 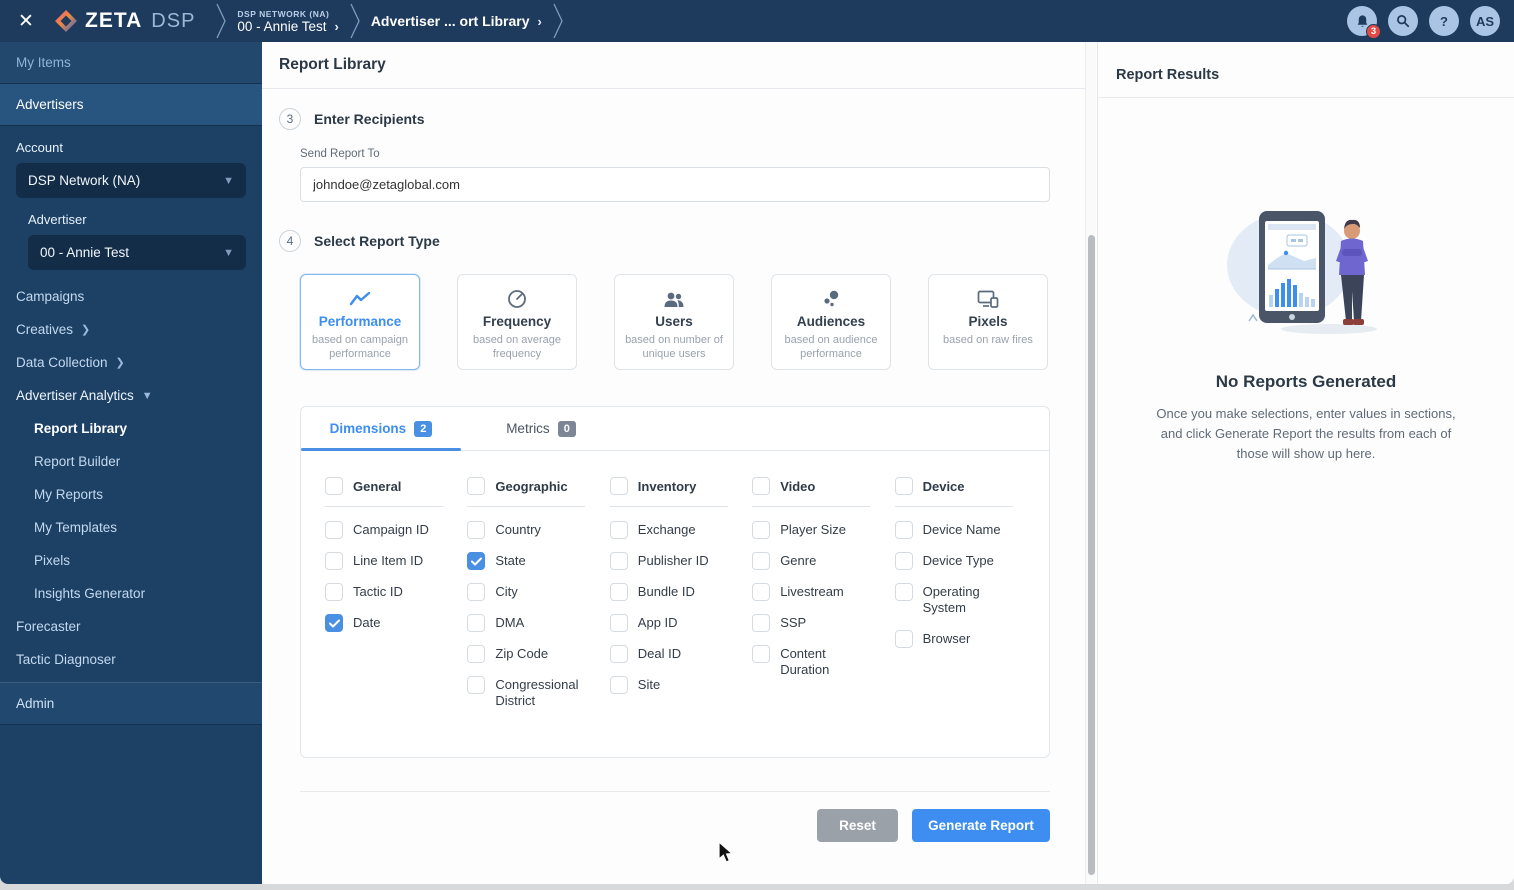 I want to click on dimension-option-publisher-id: Publisher ID, so click(x=678, y=561).